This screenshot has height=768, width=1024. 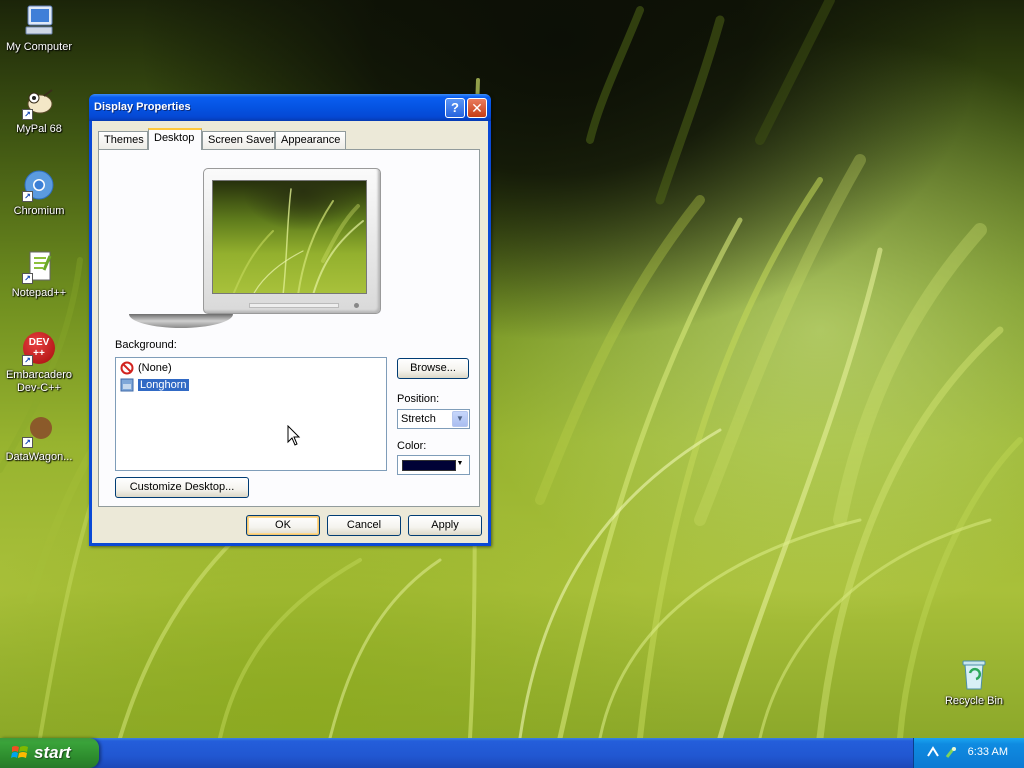 I want to click on color-swatch, so click(x=429, y=465).